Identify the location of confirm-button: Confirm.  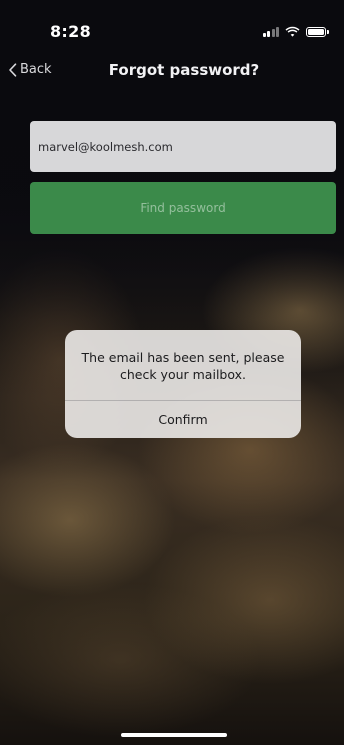
(183, 419).